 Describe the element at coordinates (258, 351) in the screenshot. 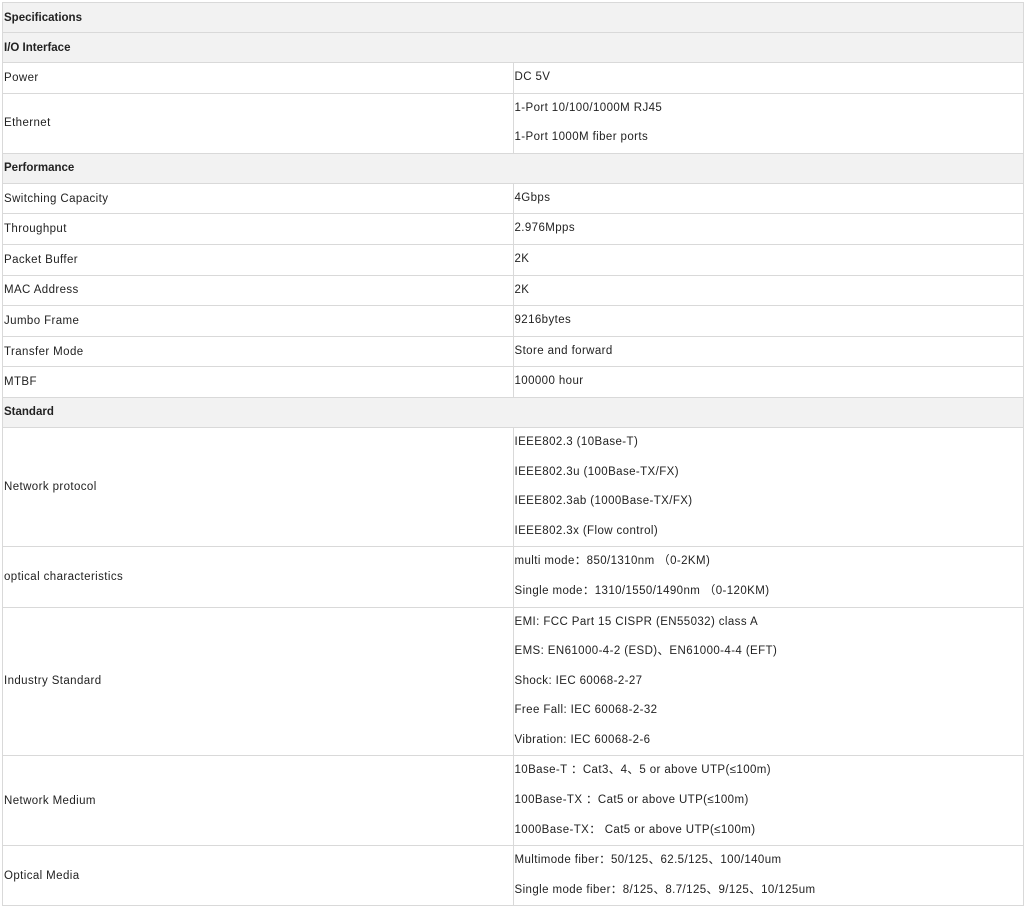

I see `spec-label: Transfer Mode` at that location.